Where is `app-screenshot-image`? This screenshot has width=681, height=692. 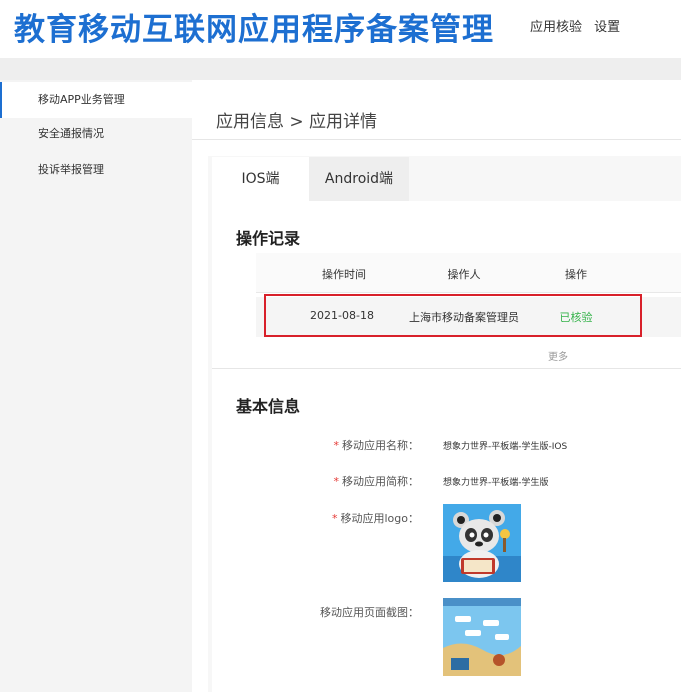
app-screenshot-image is located at coordinates (482, 637).